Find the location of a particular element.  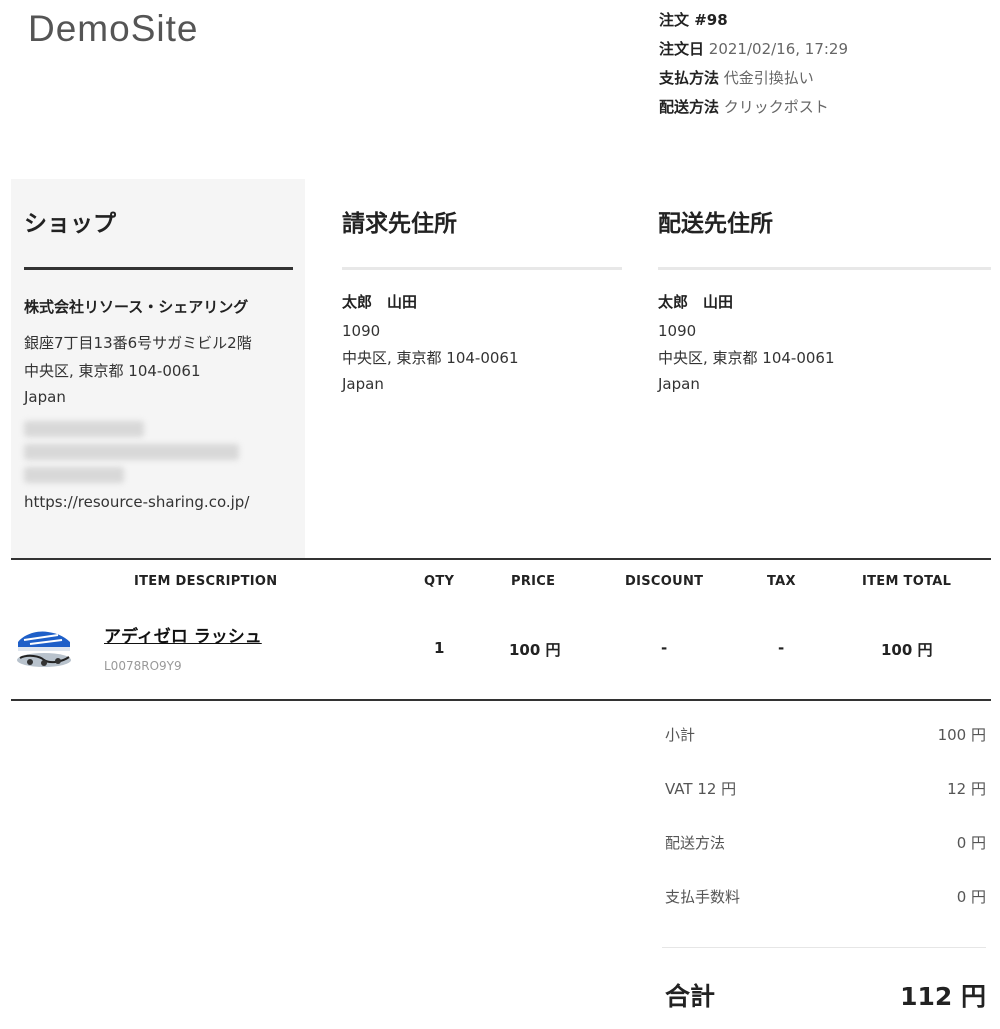

shipping-address: 配送先住所 太郎 山田 1090 中央区, 東京都 104-0061 Japan is located at coordinates (824, 300).